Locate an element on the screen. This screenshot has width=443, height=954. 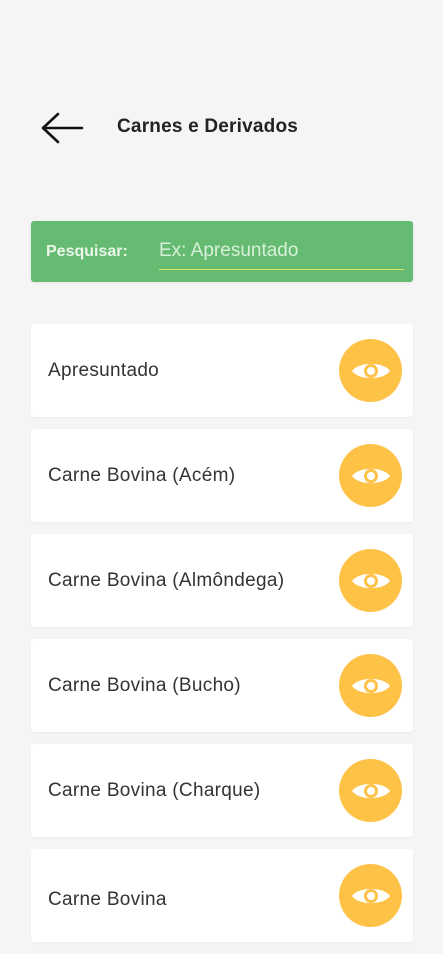
list-item: Carne Bovina is located at coordinates (222, 895).